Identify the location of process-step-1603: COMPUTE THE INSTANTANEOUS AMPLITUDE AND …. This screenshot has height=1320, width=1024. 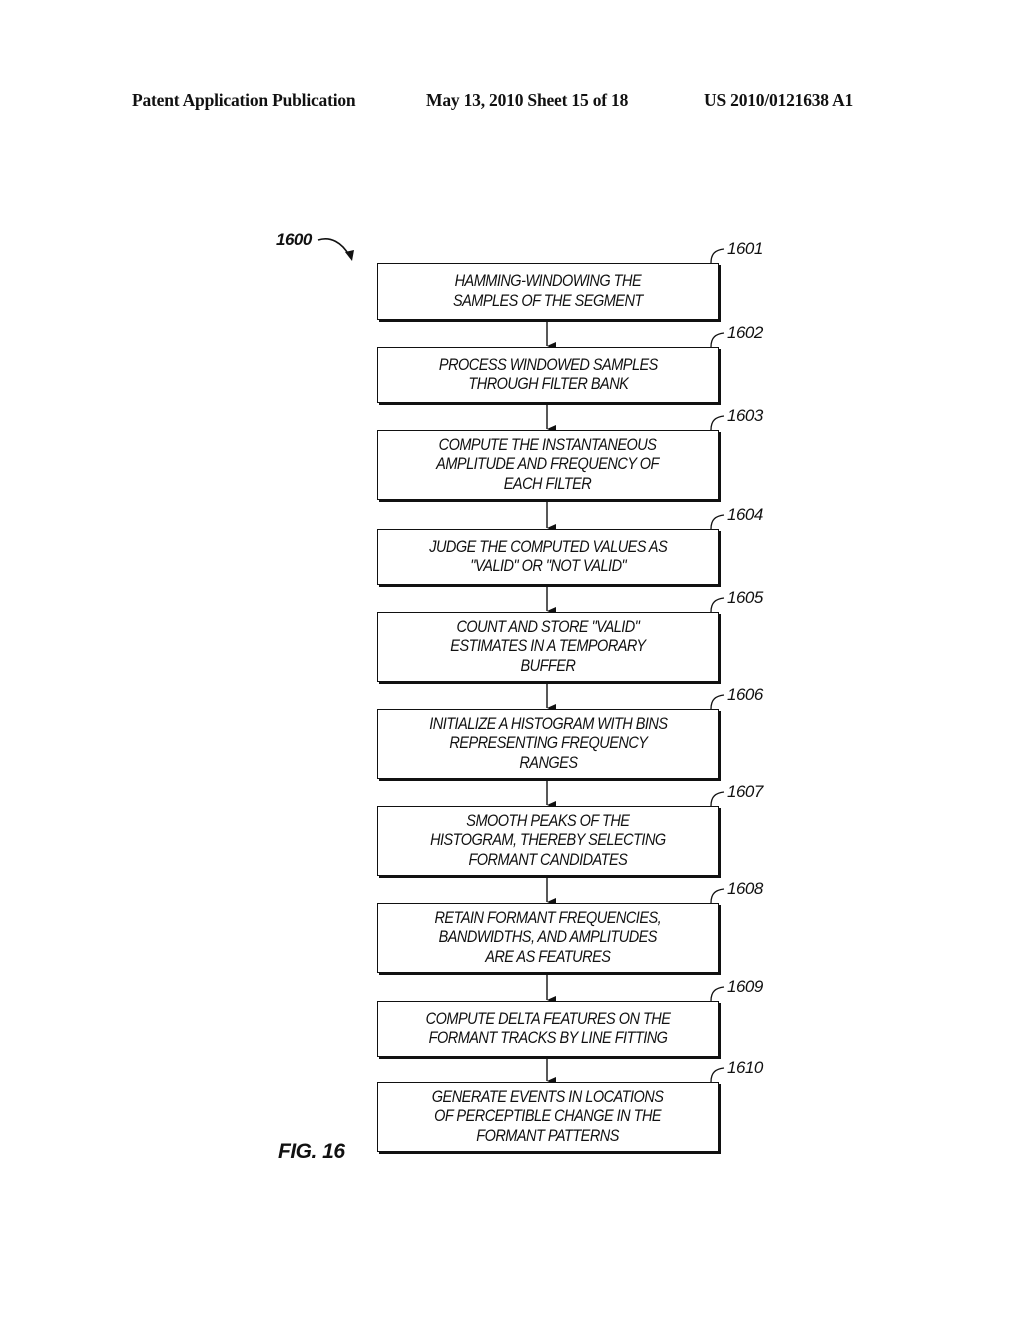
(548, 465).